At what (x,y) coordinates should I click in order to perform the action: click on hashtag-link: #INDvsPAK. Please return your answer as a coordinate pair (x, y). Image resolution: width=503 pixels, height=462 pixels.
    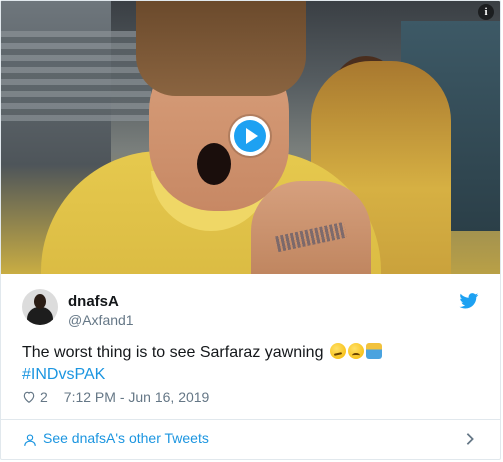
    Looking at the image, I should click on (63, 374).